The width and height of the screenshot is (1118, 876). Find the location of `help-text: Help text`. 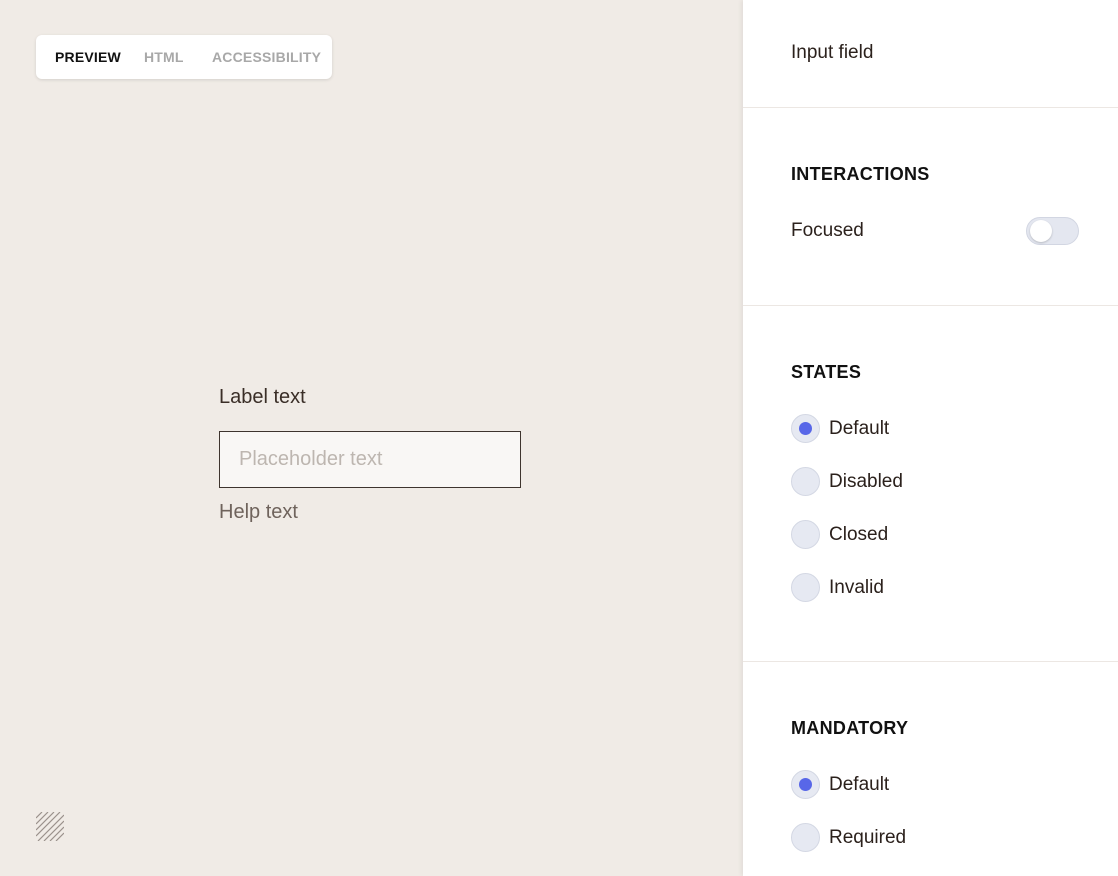

help-text: Help text is located at coordinates (258, 512).